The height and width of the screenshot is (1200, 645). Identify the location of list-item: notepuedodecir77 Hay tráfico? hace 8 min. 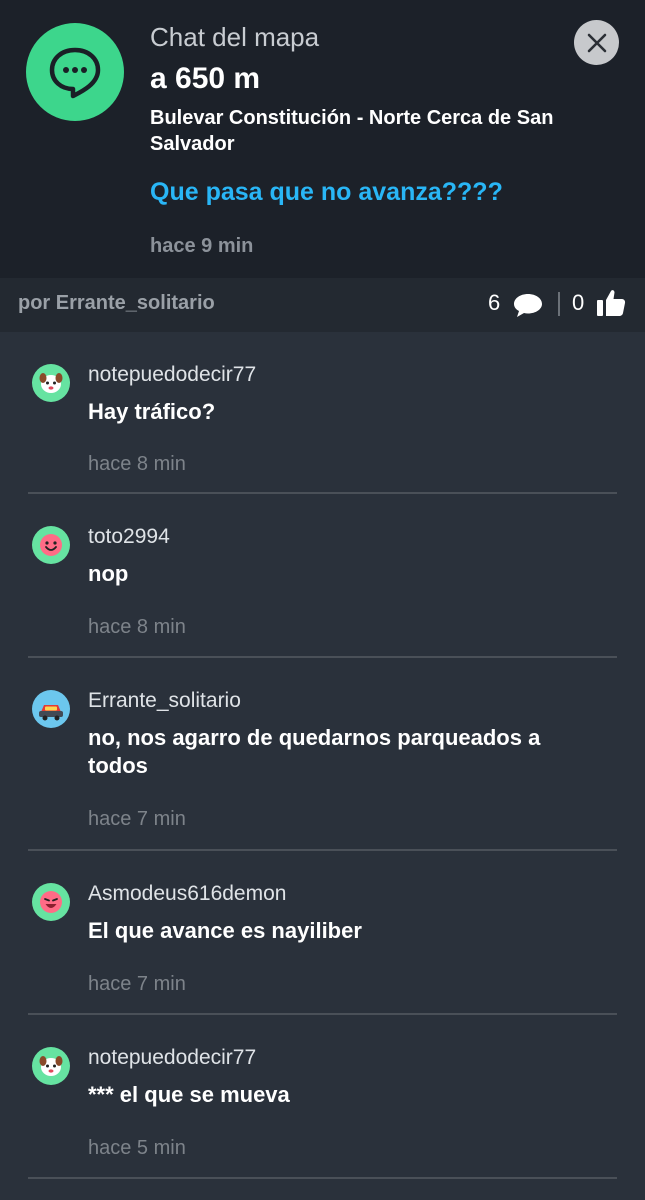
(322, 413).